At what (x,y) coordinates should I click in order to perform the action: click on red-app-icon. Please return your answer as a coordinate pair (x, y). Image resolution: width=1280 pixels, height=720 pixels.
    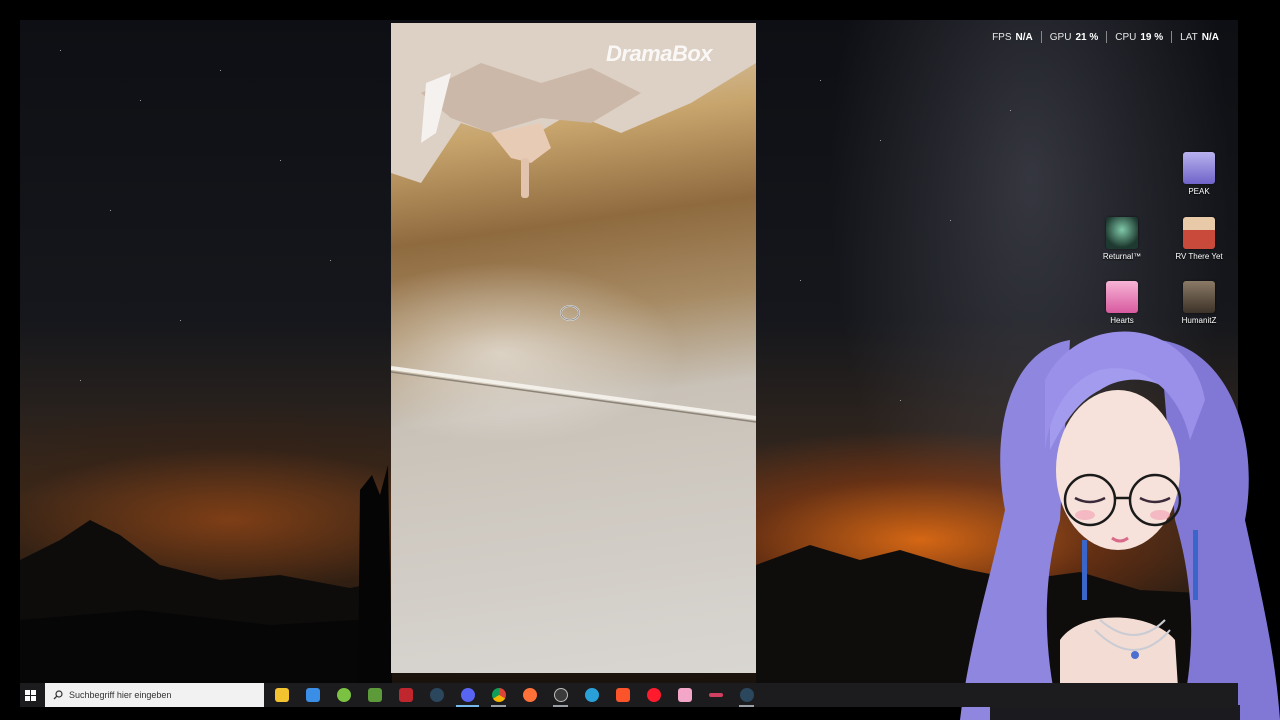
    Looking at the image, I should click on (405, 695).